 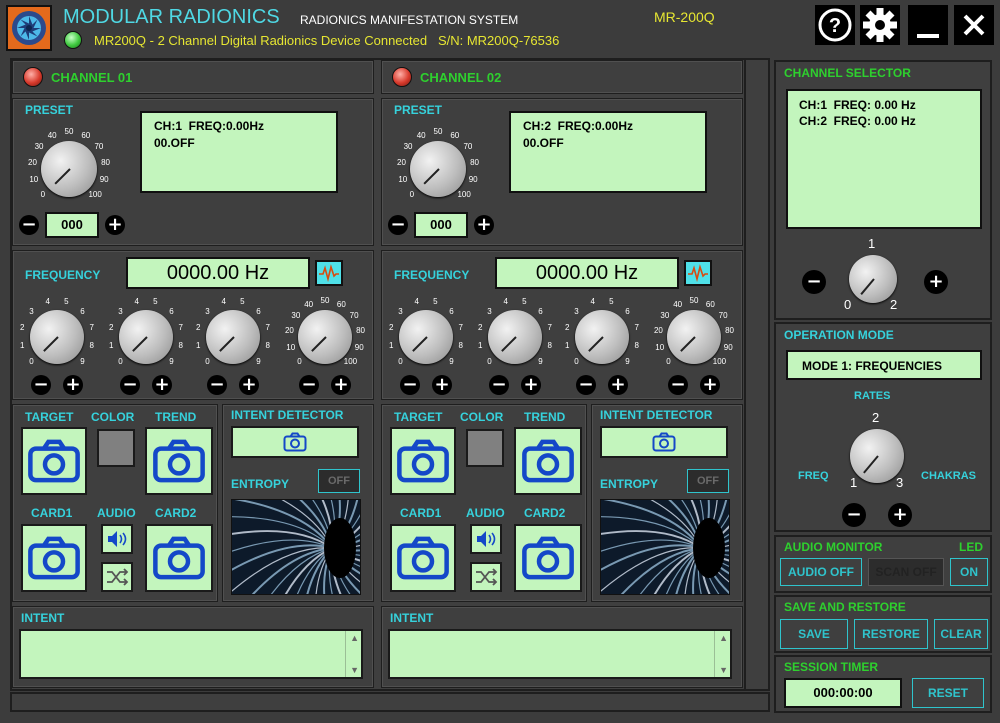 I want to click on waveform-icon, so click(x=329, y=273).